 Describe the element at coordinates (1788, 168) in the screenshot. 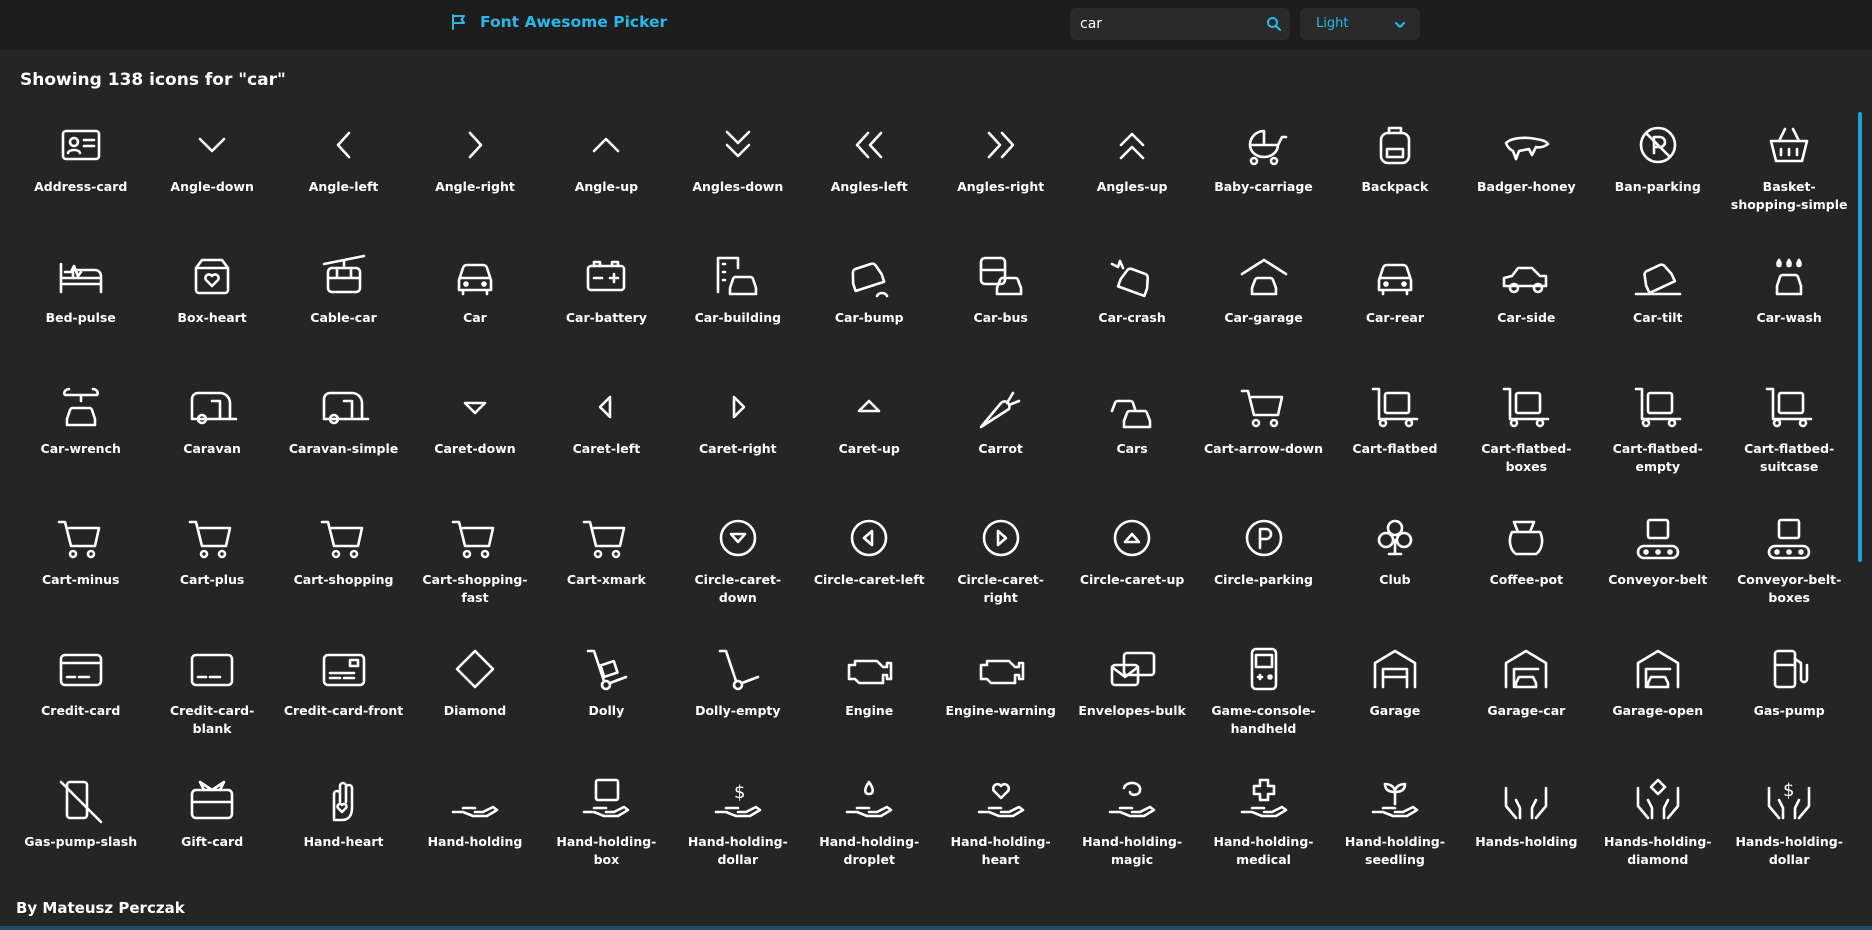

I see `icon-tile-basket-shopping-simple: Basket-shopping-simple` at that location.